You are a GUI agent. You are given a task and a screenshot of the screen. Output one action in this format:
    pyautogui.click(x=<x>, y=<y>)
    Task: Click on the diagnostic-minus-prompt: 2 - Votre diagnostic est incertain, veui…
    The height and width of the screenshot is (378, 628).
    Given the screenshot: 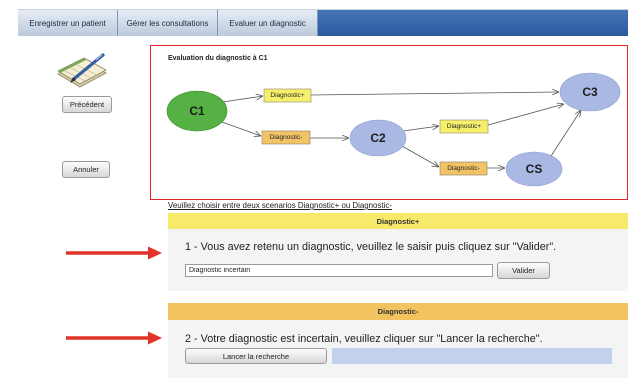 What is the action you would take?
    pyautogui.click(x=364, y=339)
    